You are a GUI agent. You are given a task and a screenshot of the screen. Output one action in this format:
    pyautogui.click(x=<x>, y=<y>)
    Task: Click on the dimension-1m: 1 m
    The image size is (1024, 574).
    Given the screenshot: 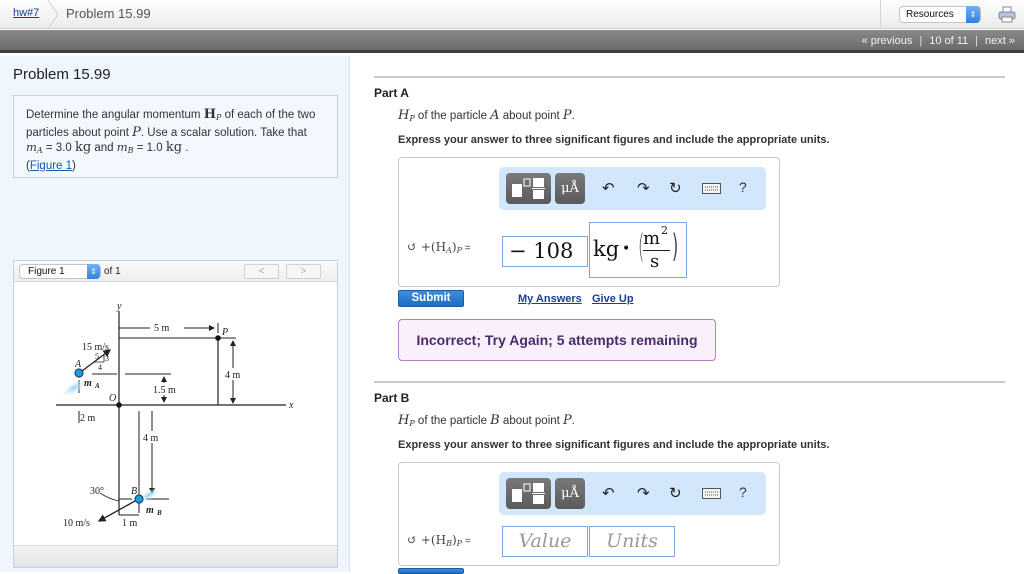 What is the action you would take?
    pyautogui.click(x=130, y=523)
    